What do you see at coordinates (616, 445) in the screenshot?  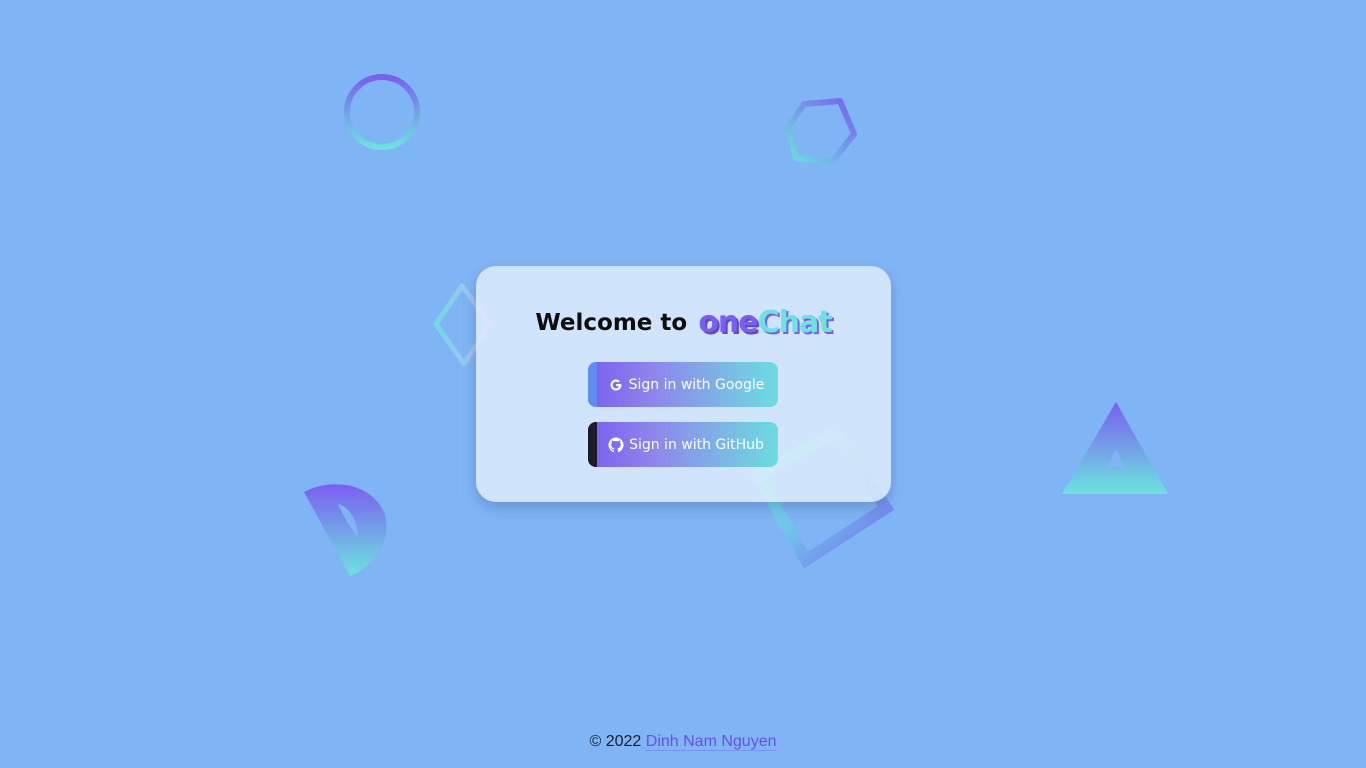 I see `github-icon` at bounding box center [616, 445].